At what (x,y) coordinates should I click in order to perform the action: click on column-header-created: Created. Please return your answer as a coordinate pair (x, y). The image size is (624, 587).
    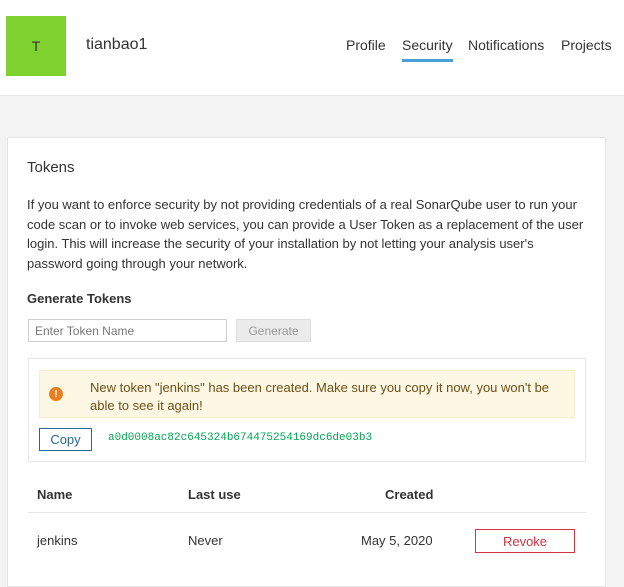
    Looking at the image, I should click on (409, 494).